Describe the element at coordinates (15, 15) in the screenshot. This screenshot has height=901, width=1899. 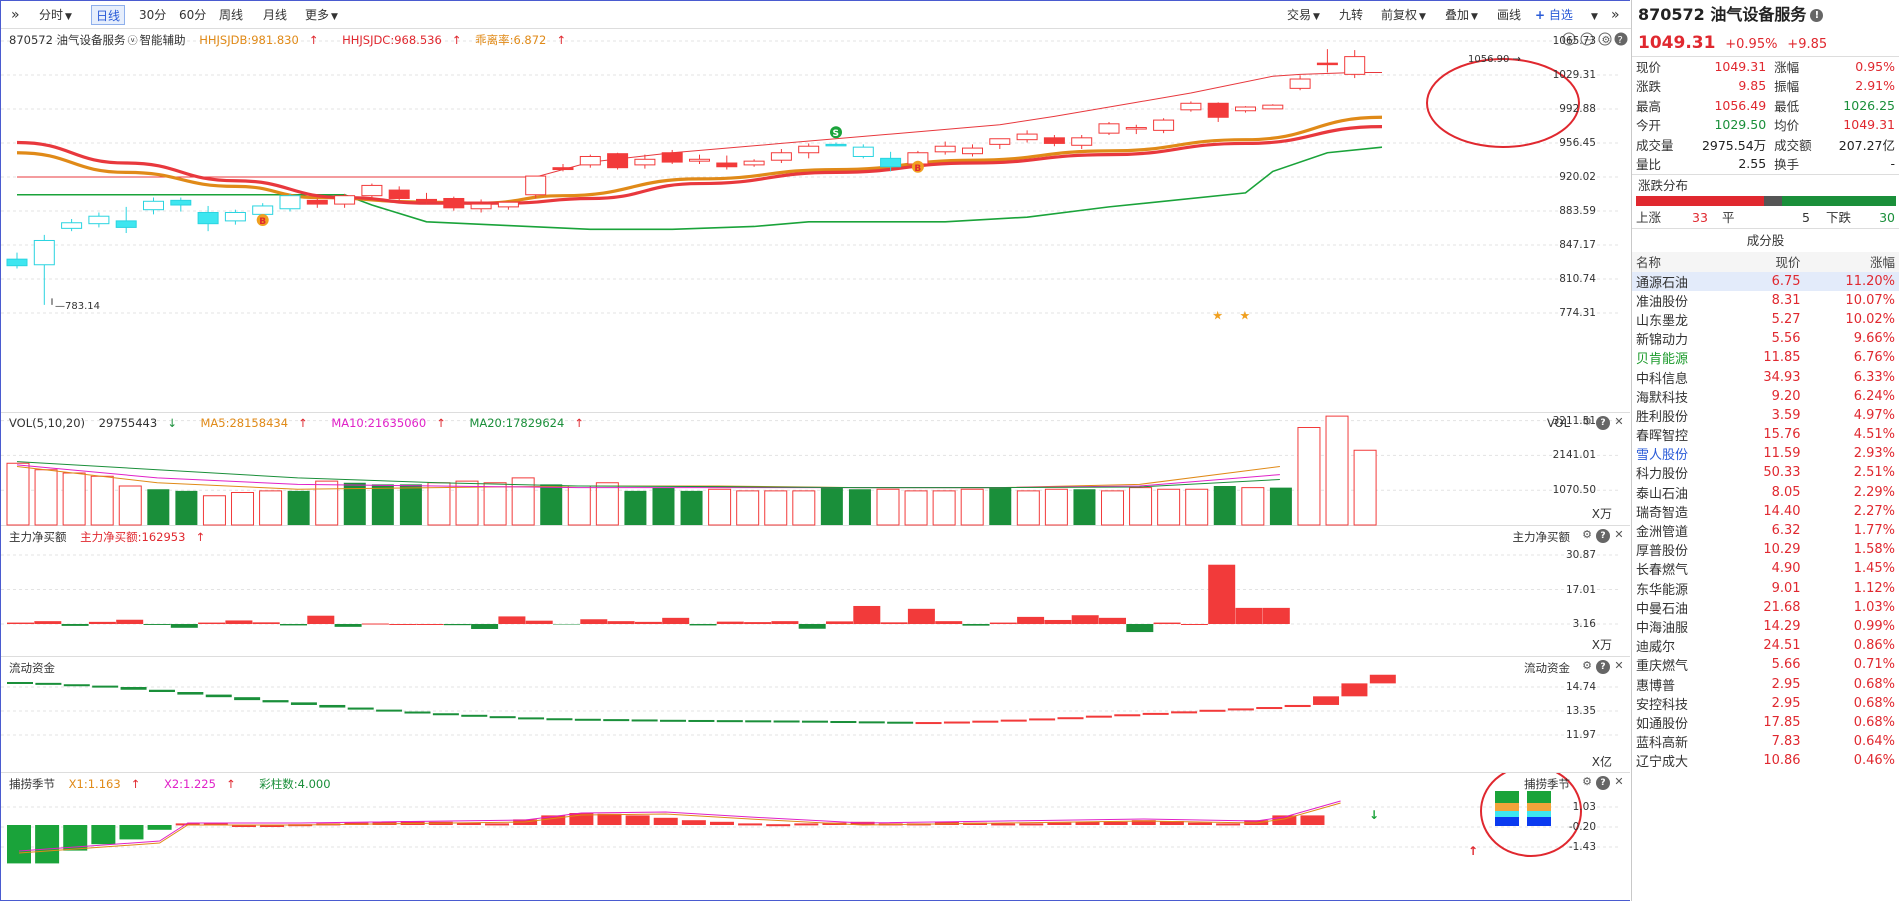
I see `collapse-icon: »` at that location.